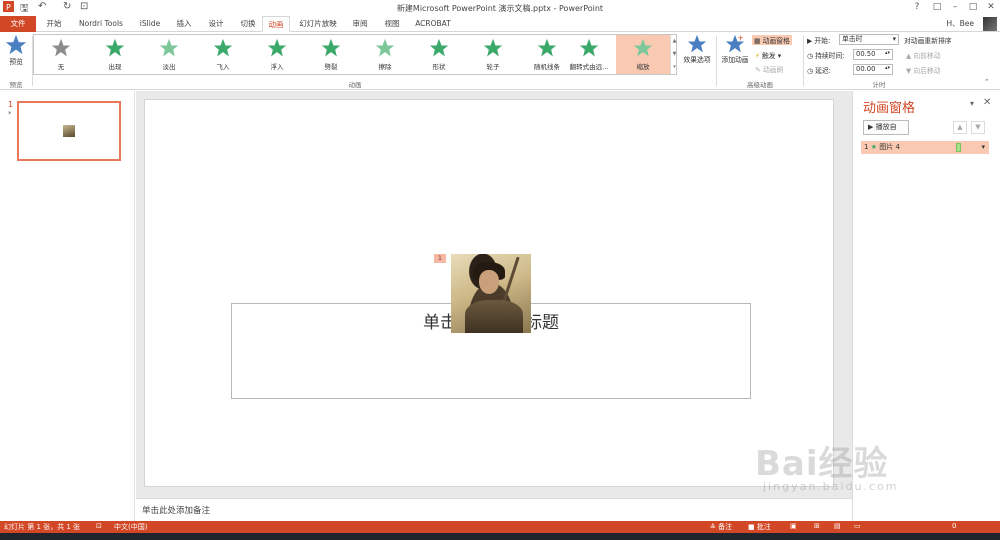  I want to click on zoom-star-icon: ★, so click(873, 147).